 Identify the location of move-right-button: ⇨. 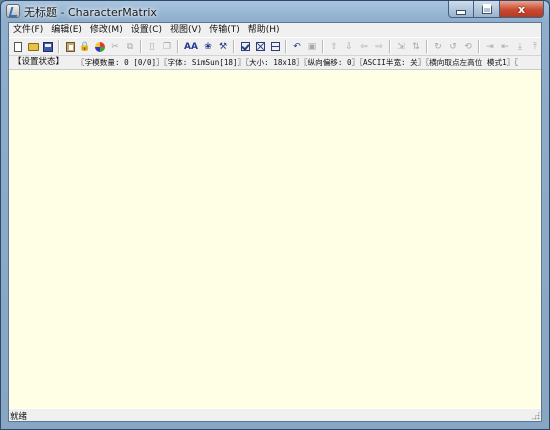
(379, 47).